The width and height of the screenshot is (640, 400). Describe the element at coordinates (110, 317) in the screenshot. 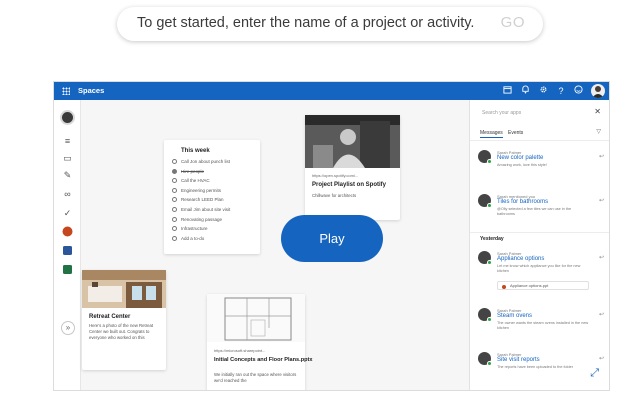

I see `retreat-title: Retreat Center` at that location.